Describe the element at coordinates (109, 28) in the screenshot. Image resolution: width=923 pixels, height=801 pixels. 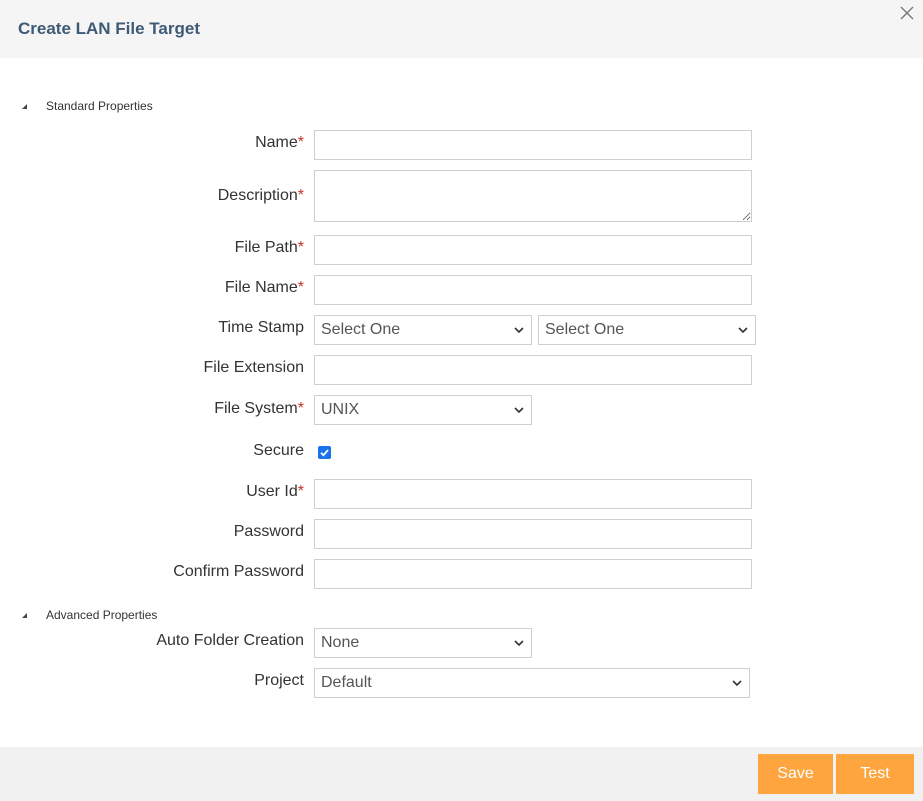
I see `dialog-title: Create LAN File Target` at that location.